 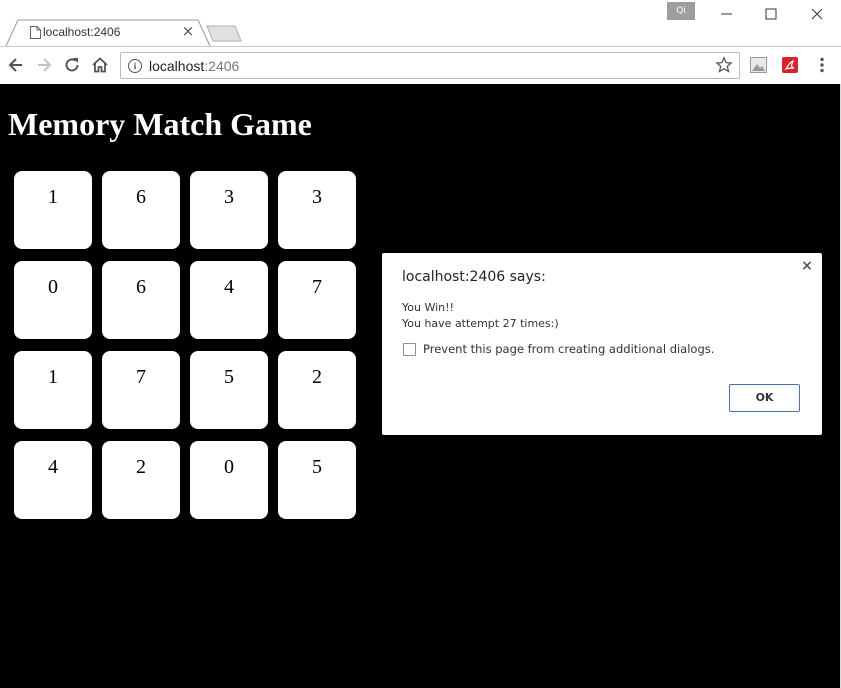 What do you see at coordinates (758, 65) in the screenshot?
I see `extension-image-icon` at bounding box center [758, 65].